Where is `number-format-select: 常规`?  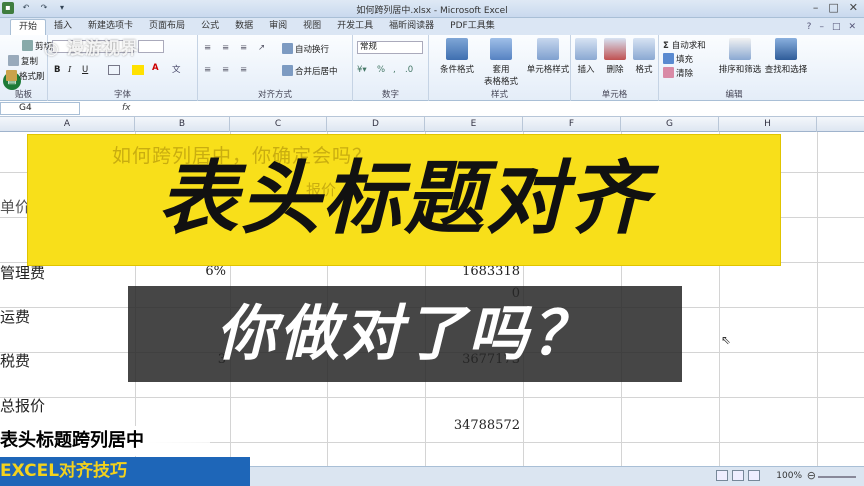
number-format-select: 常规 is located at coordinates (390, 47).